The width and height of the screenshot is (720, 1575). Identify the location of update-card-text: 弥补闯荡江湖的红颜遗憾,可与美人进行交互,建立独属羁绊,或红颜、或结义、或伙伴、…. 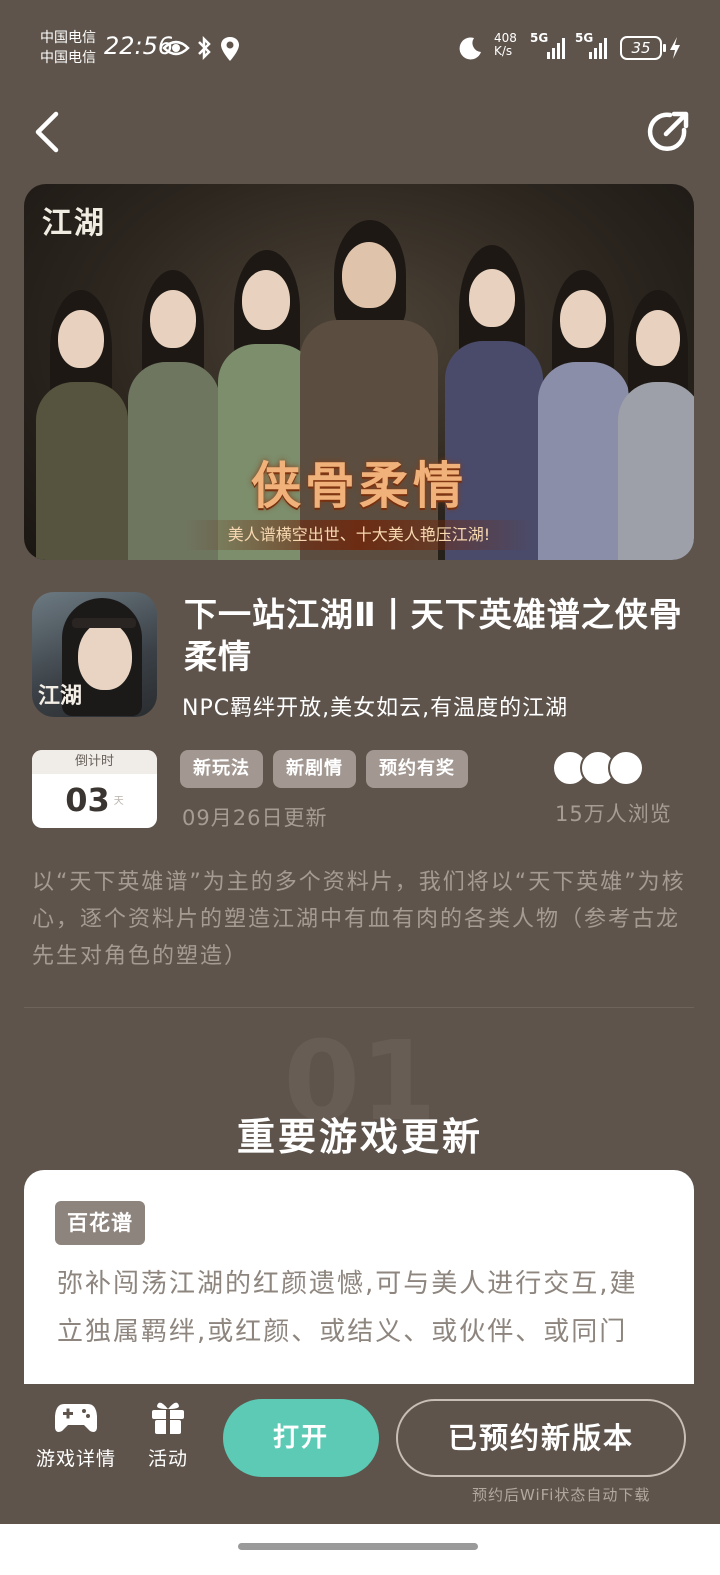
(347, 1308).